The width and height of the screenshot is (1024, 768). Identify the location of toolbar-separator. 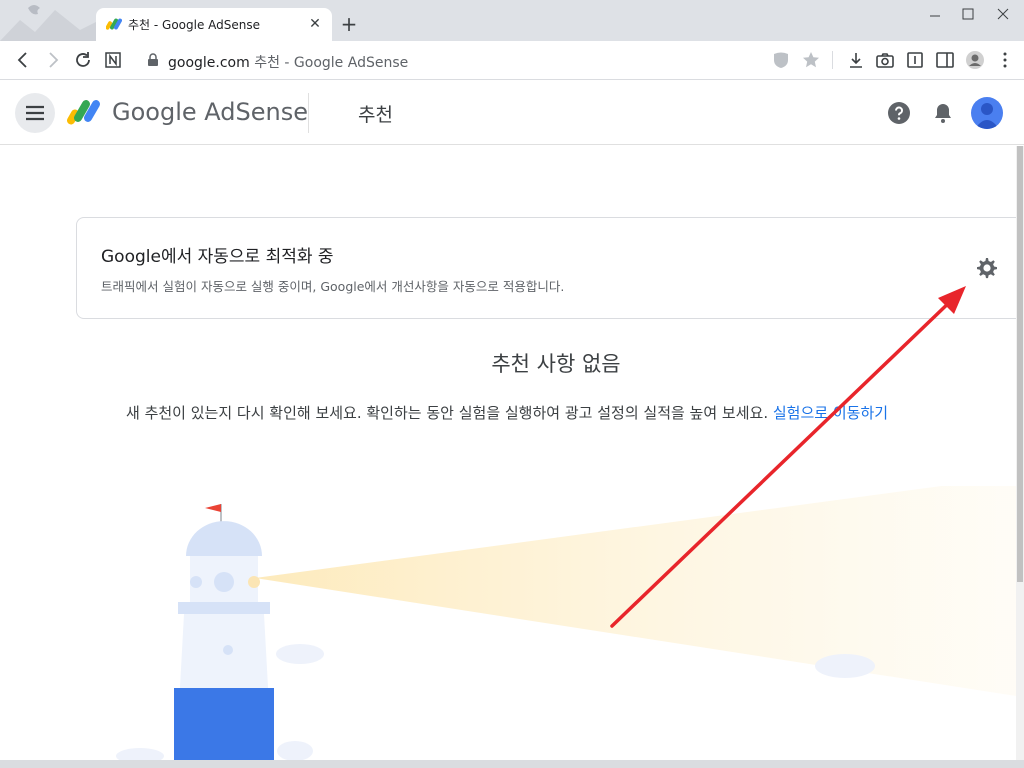
(832, 60).